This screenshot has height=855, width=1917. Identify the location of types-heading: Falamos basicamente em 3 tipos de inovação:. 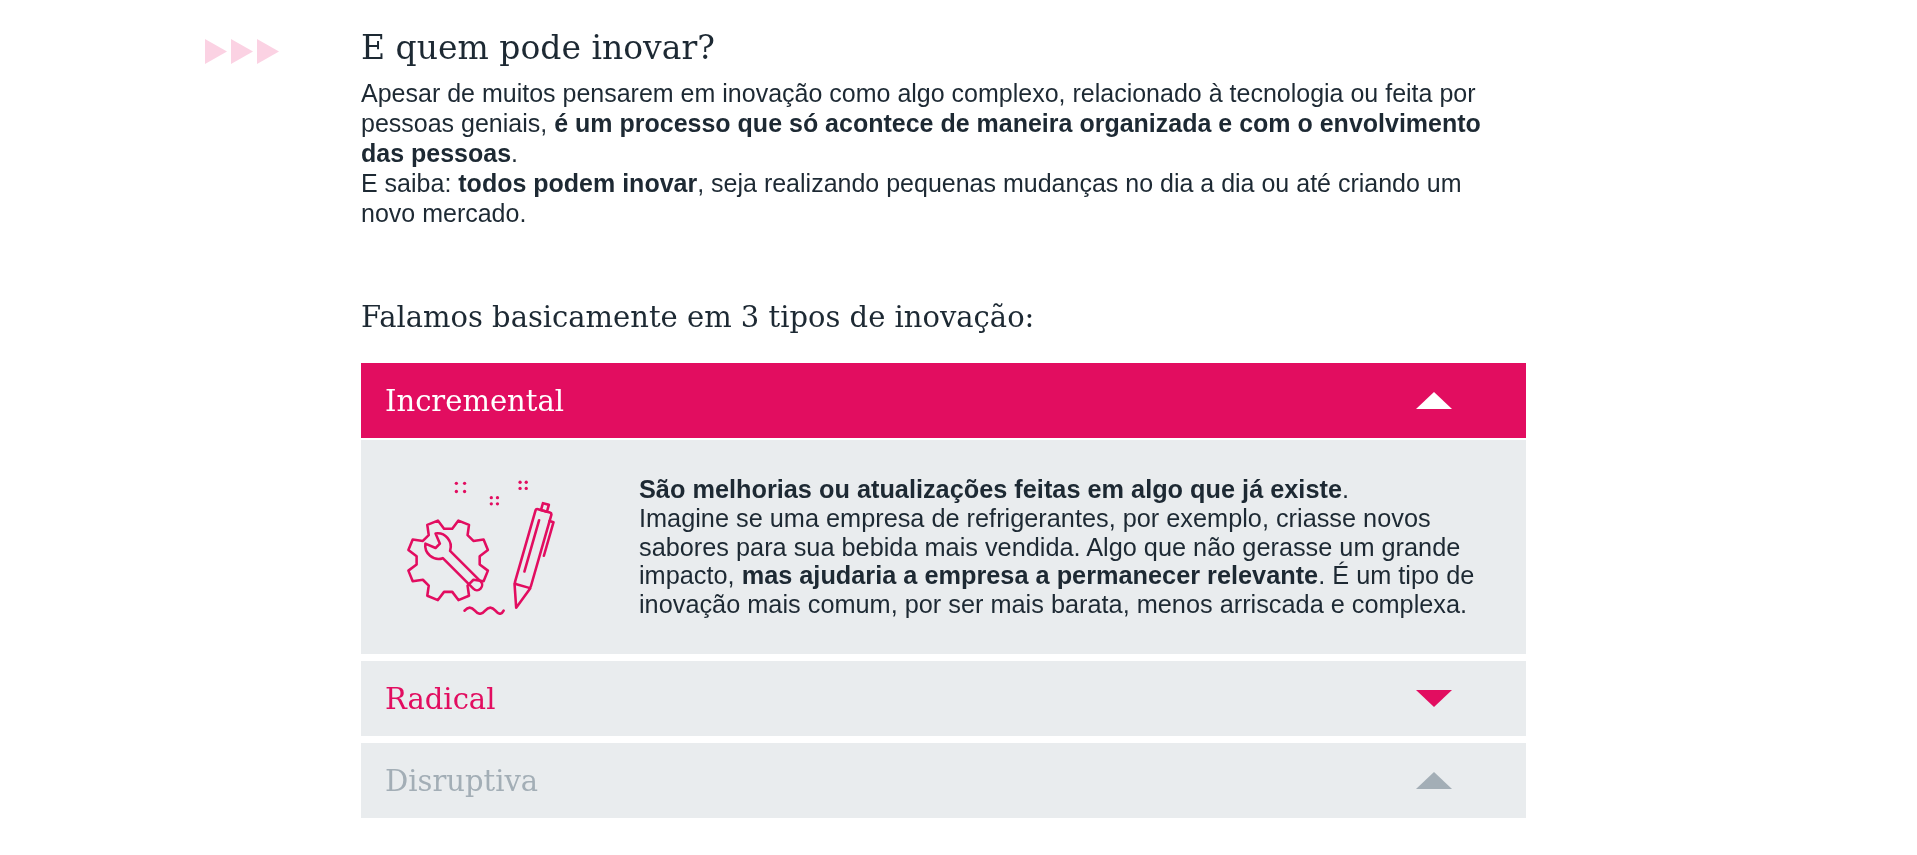
(698, 317).